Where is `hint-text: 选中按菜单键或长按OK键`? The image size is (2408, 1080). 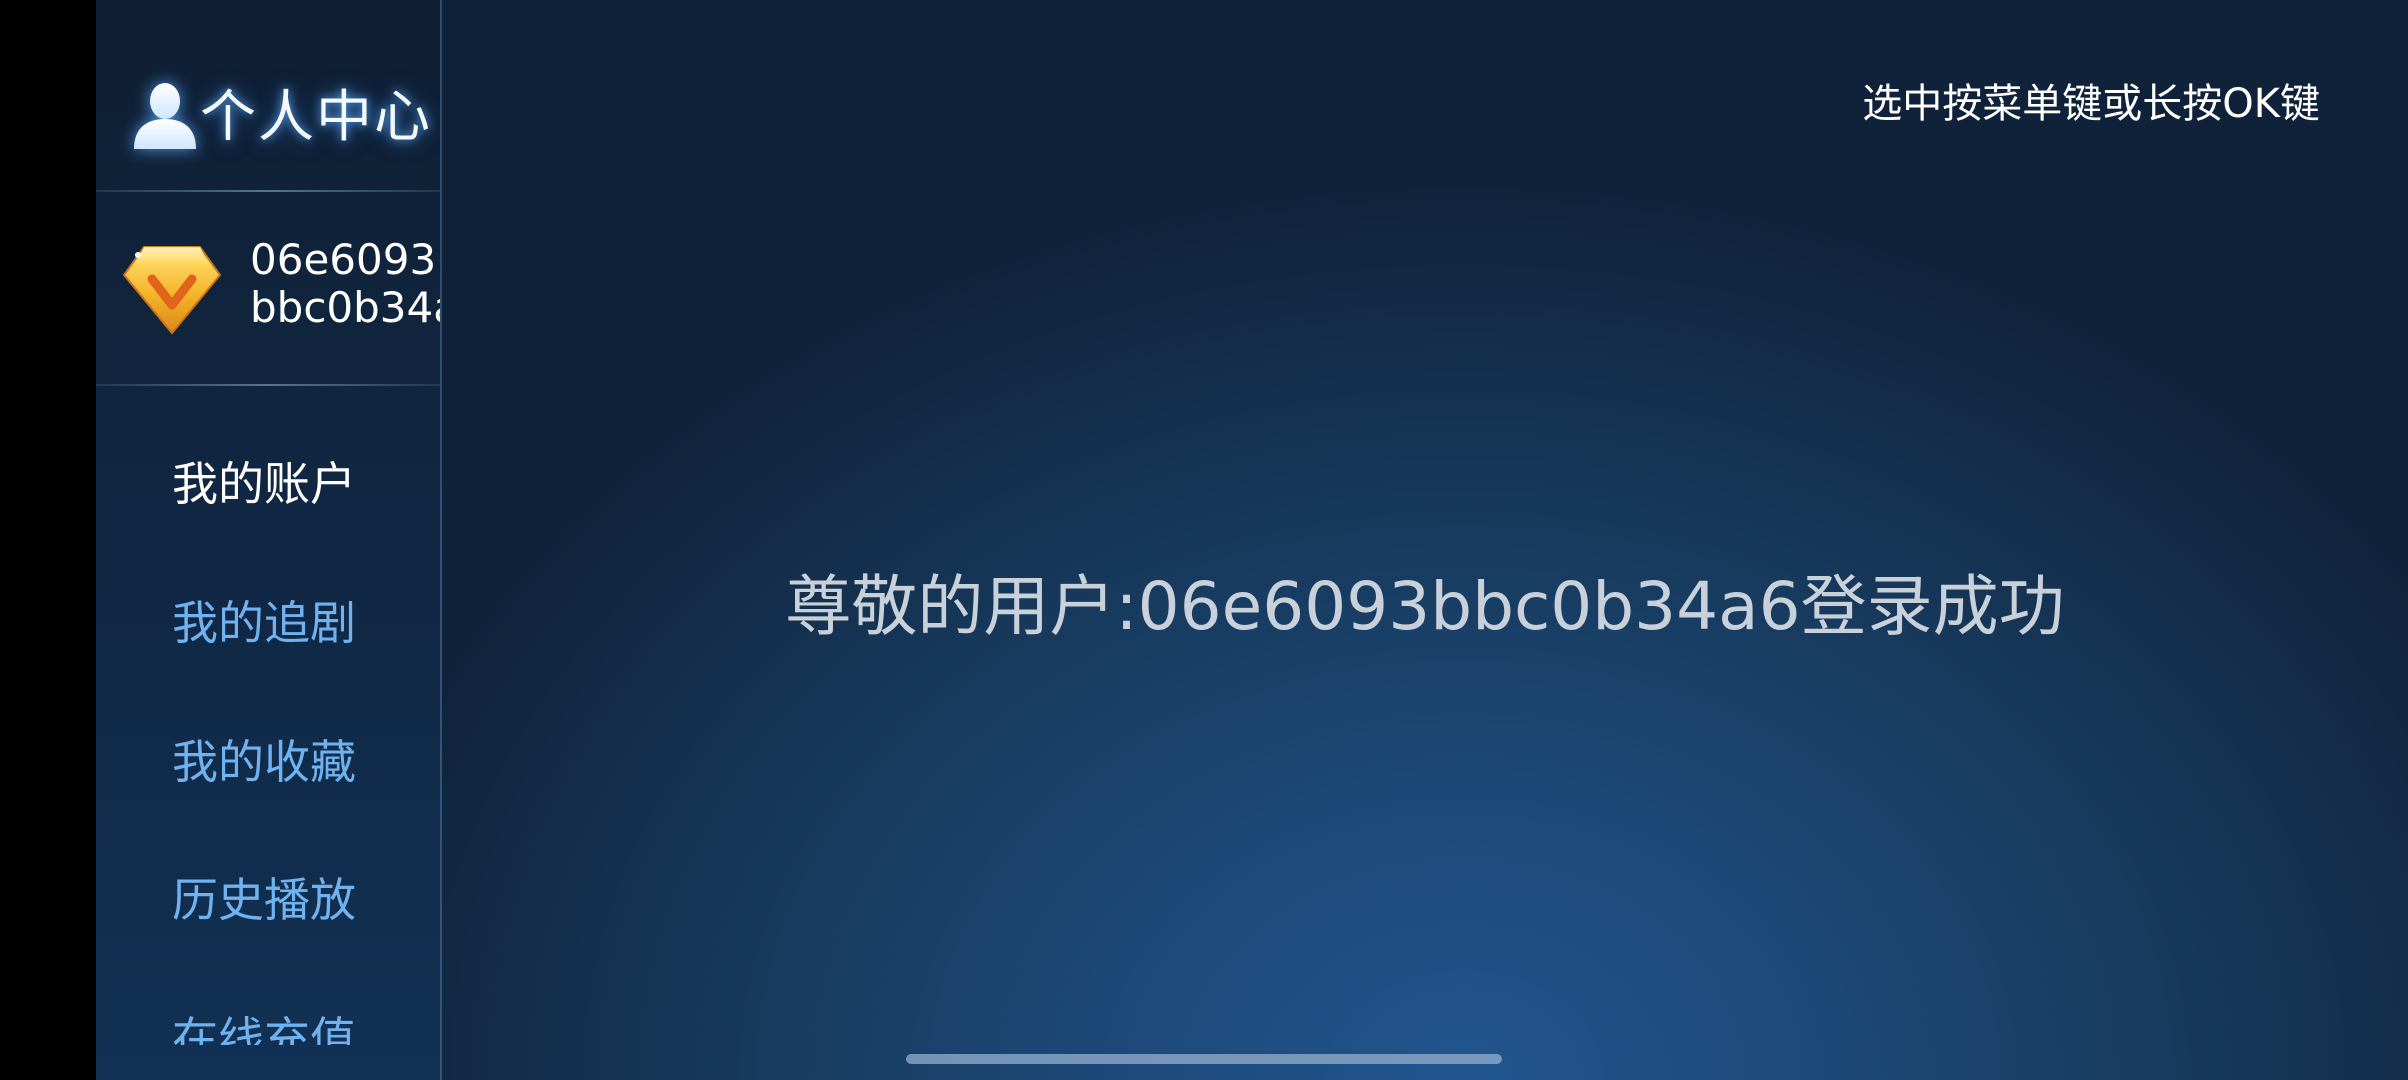 hint-text: 选中按菜单键或长按OK键 is located at coordinates (2091, 104).